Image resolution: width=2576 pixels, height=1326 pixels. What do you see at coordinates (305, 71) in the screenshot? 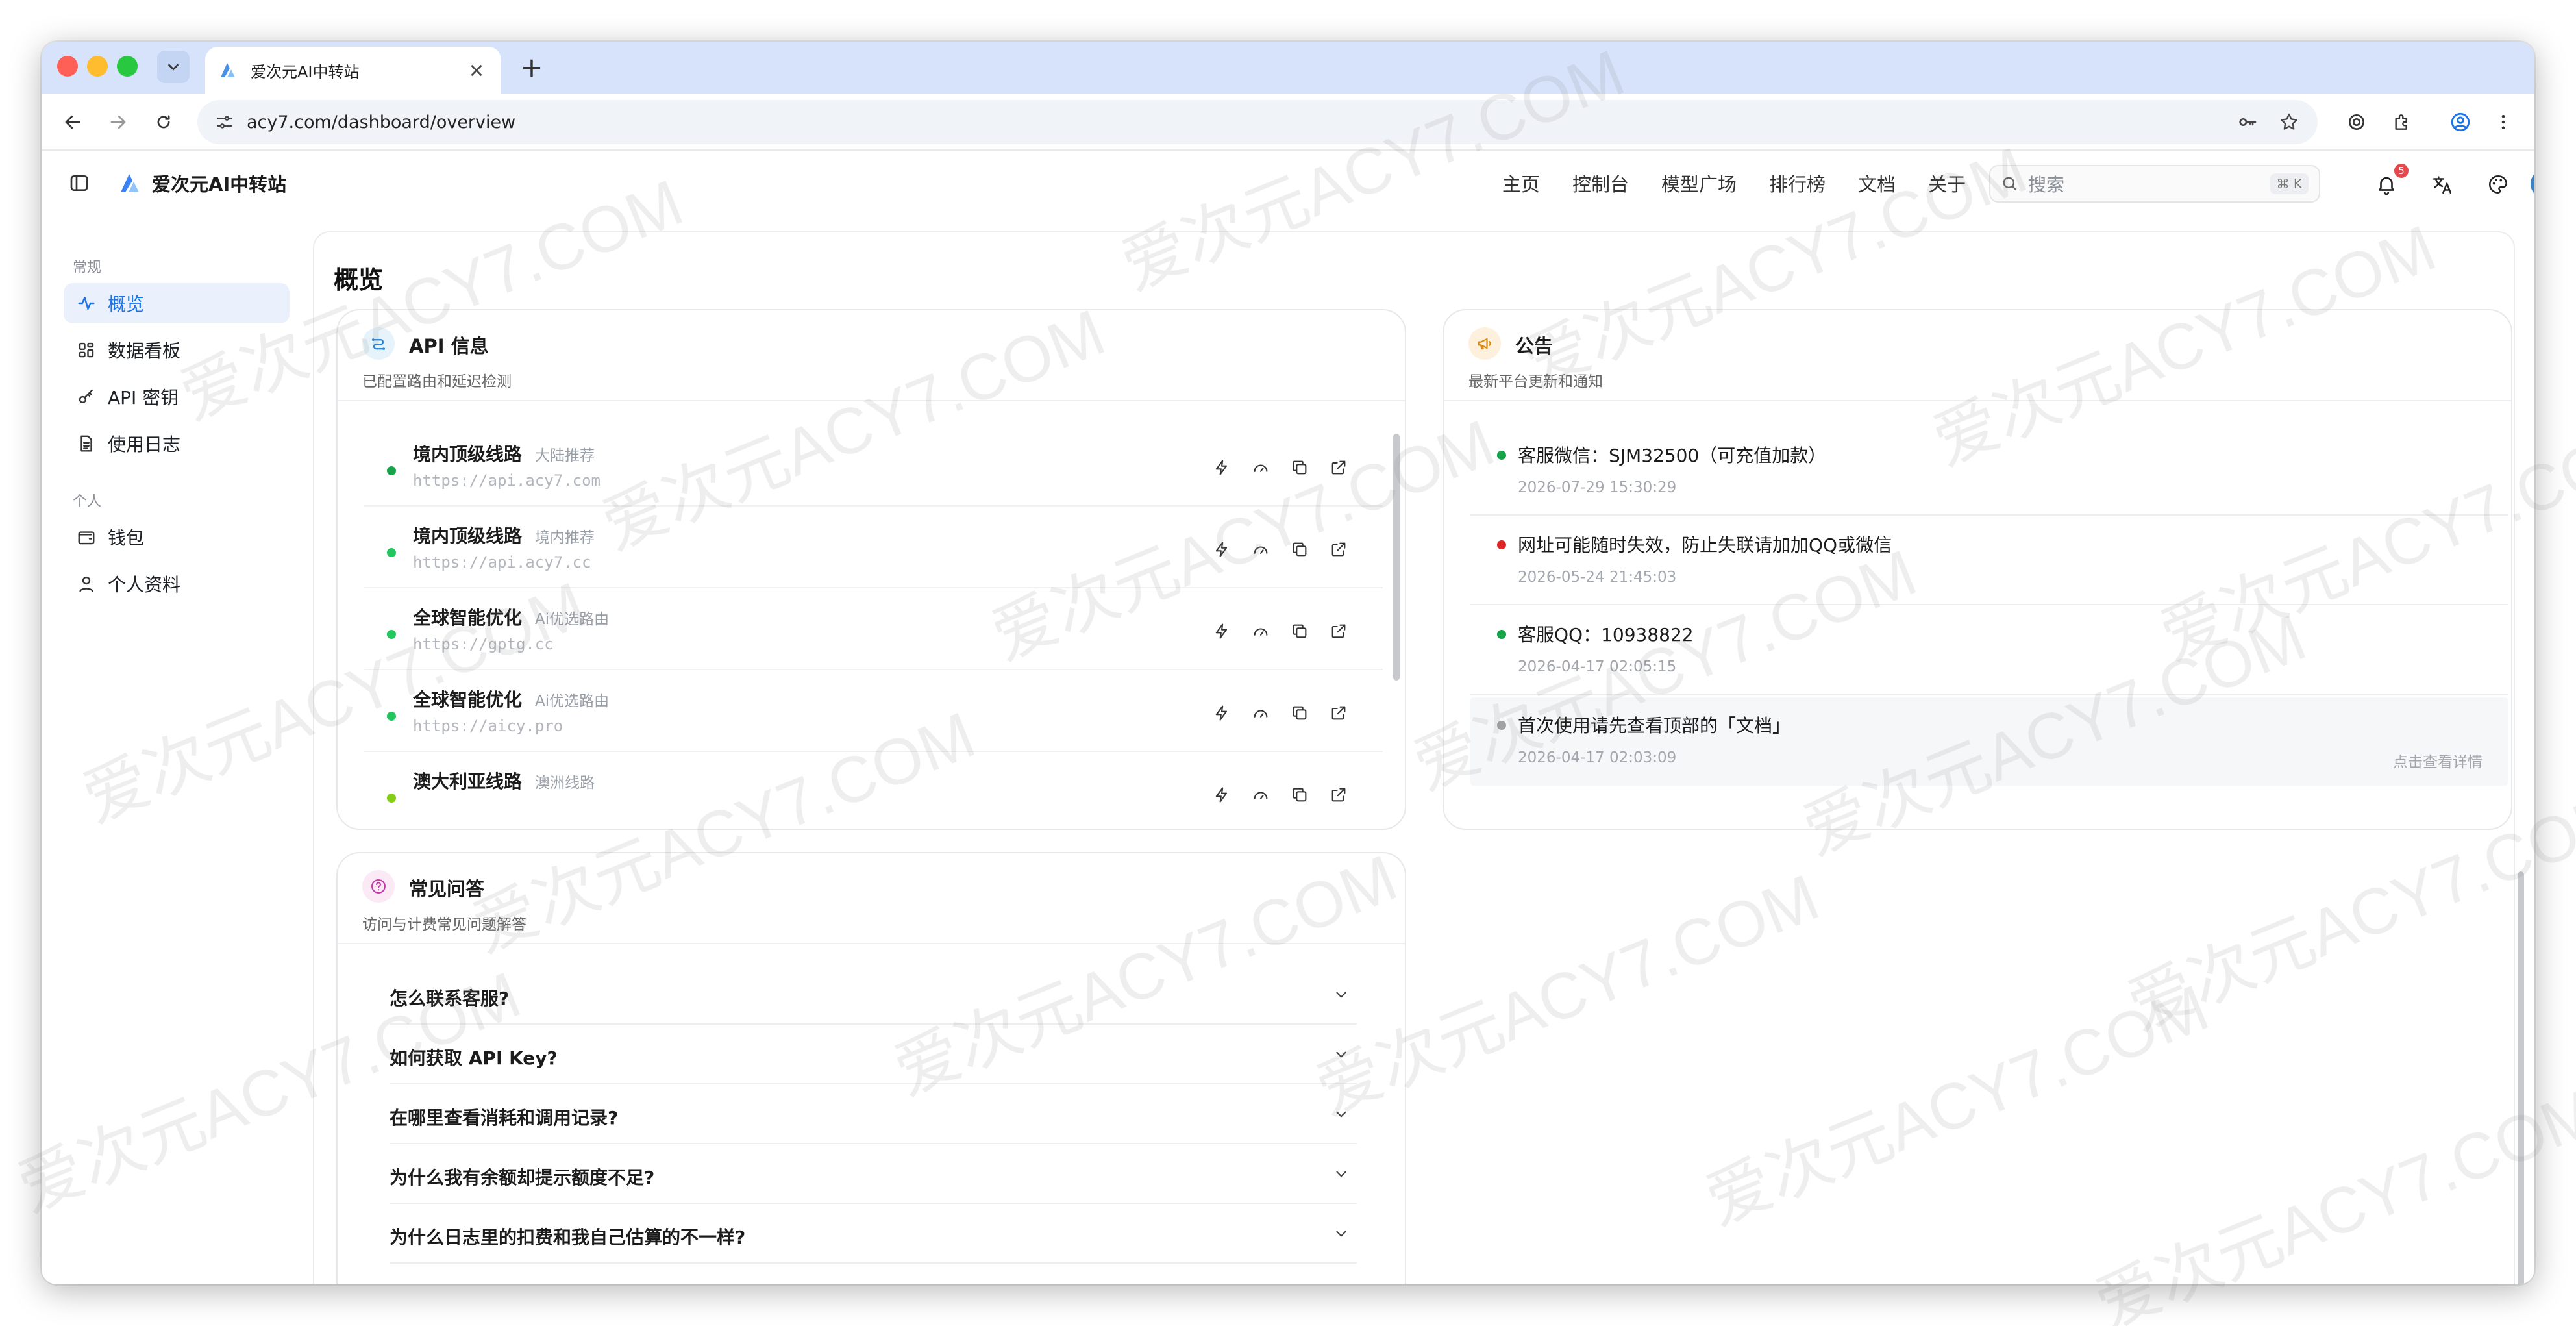
I see `tab-title: 爱次元AI中转站` at bounding box center [305, 71].